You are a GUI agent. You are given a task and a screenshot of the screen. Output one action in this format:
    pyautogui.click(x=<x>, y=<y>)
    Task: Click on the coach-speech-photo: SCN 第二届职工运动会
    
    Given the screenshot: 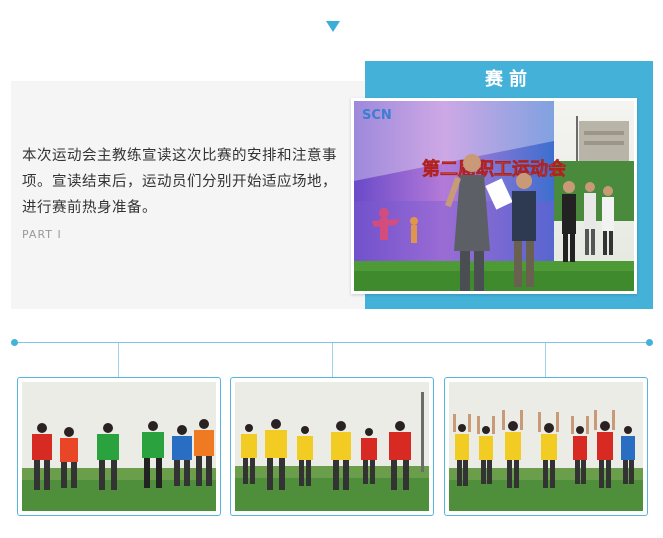 What is the action you would take?
    pyautogui.click(x=494, y=196)
    